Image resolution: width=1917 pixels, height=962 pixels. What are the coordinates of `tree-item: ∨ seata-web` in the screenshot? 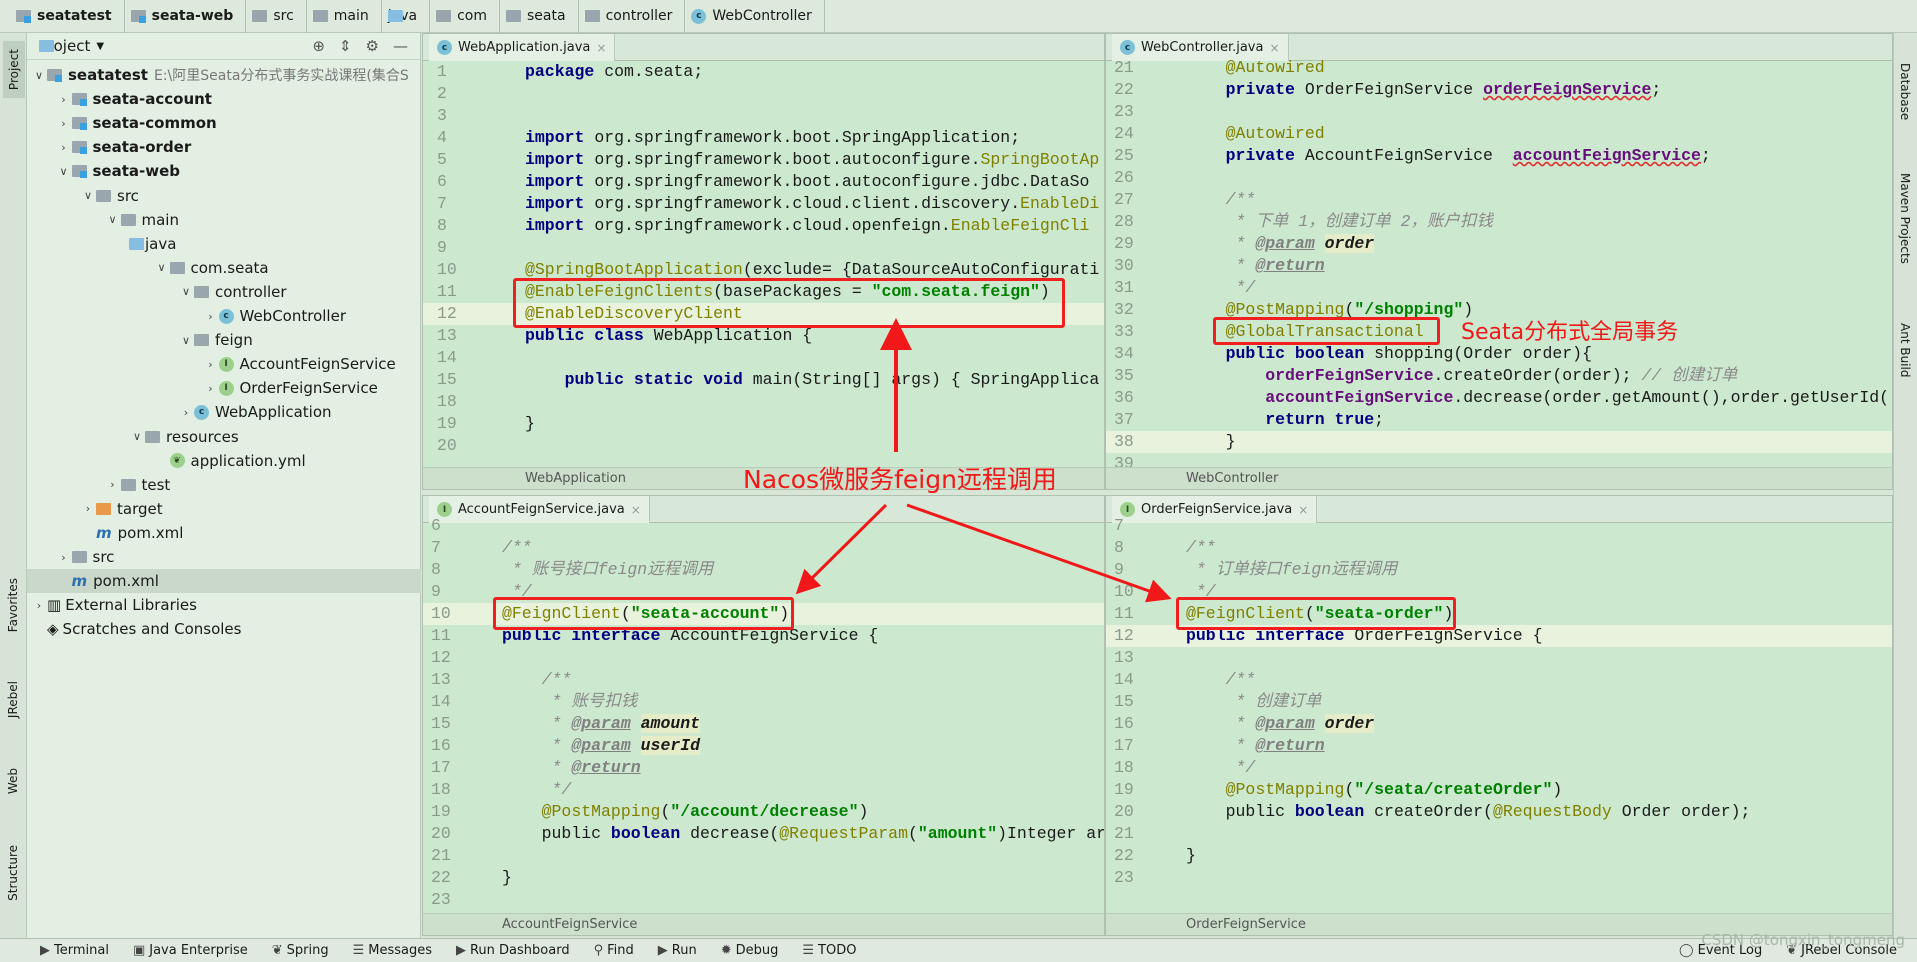 It's located at (224, 171).